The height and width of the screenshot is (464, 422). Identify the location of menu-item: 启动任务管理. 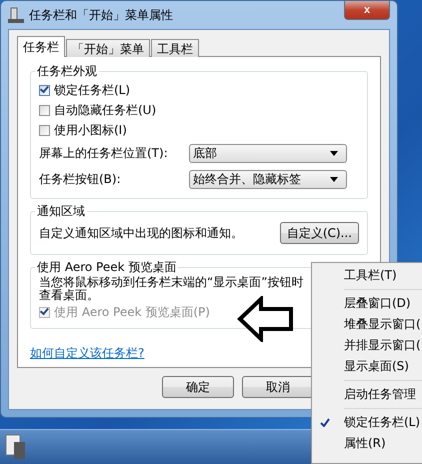
(368, 394).